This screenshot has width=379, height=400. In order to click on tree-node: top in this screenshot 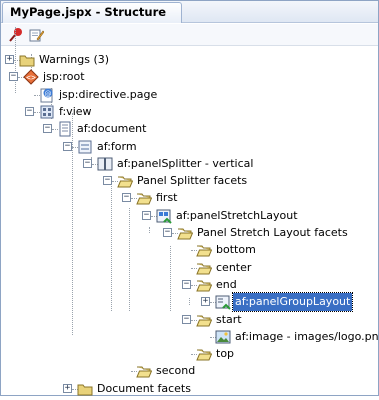, I will do `click(189, 354)`.